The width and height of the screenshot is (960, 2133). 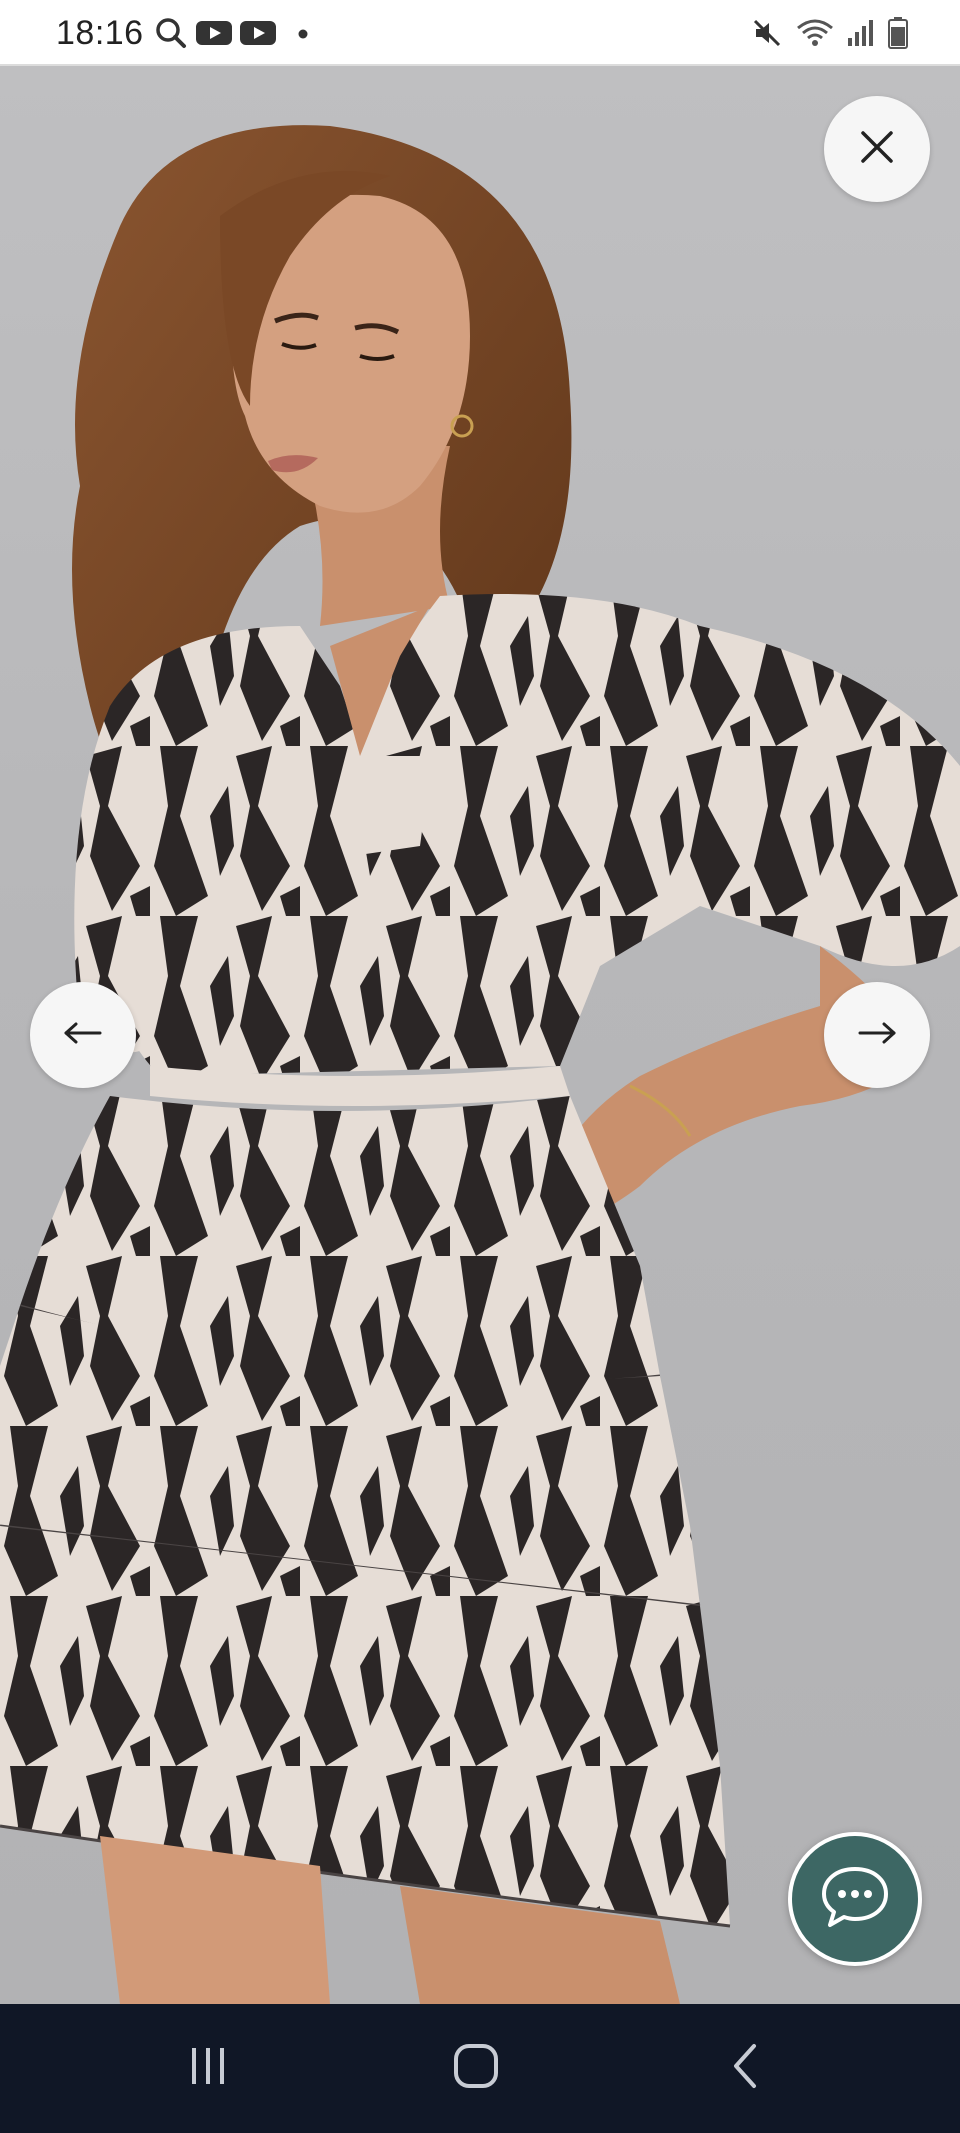 What do you see at coordinates (861, 35) in the screenshot?
I see `signal-icon` at bounding box center [861, 35].